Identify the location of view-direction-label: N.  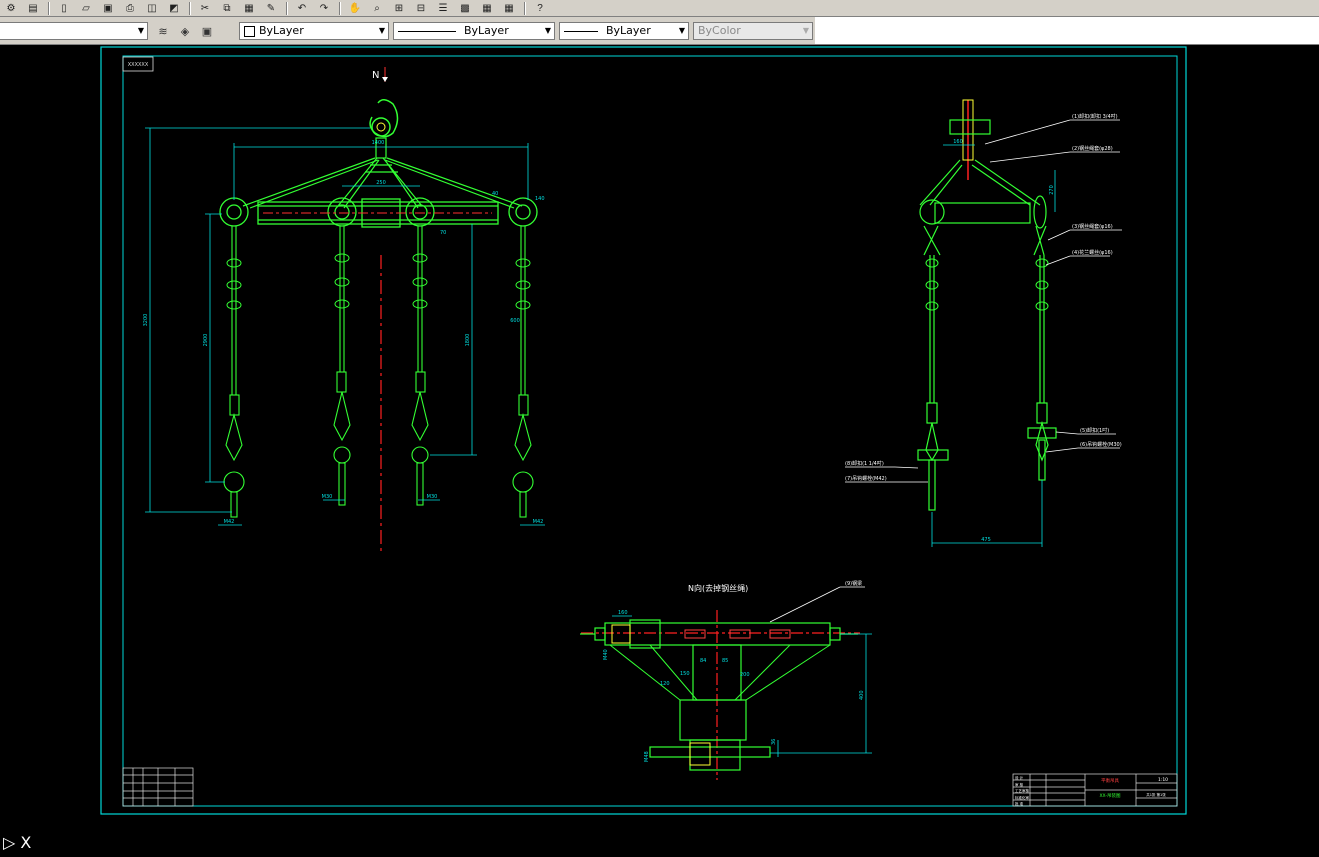
(375, 75).